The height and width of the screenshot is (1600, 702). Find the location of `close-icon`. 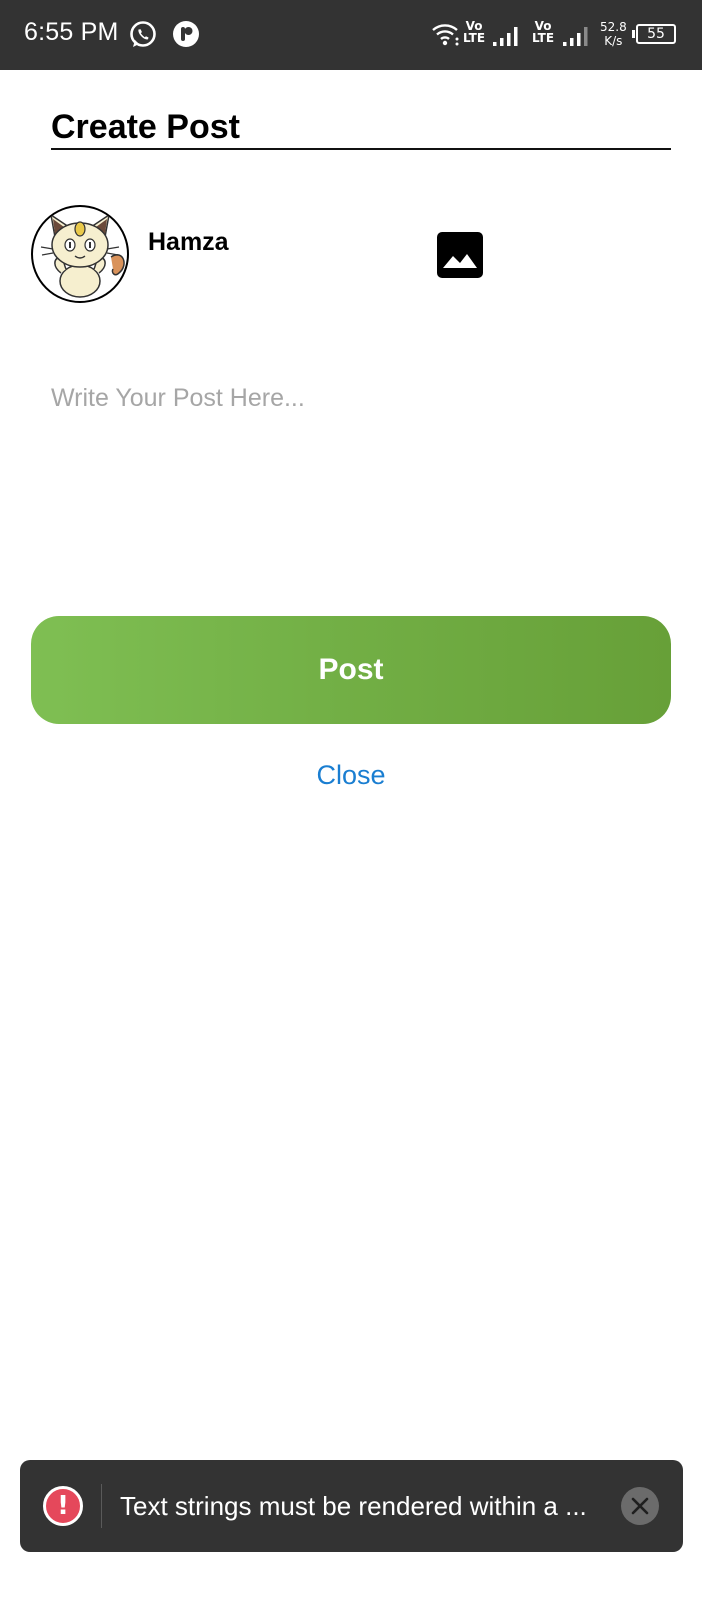

close-icon is located at coordinates (640, 1506).